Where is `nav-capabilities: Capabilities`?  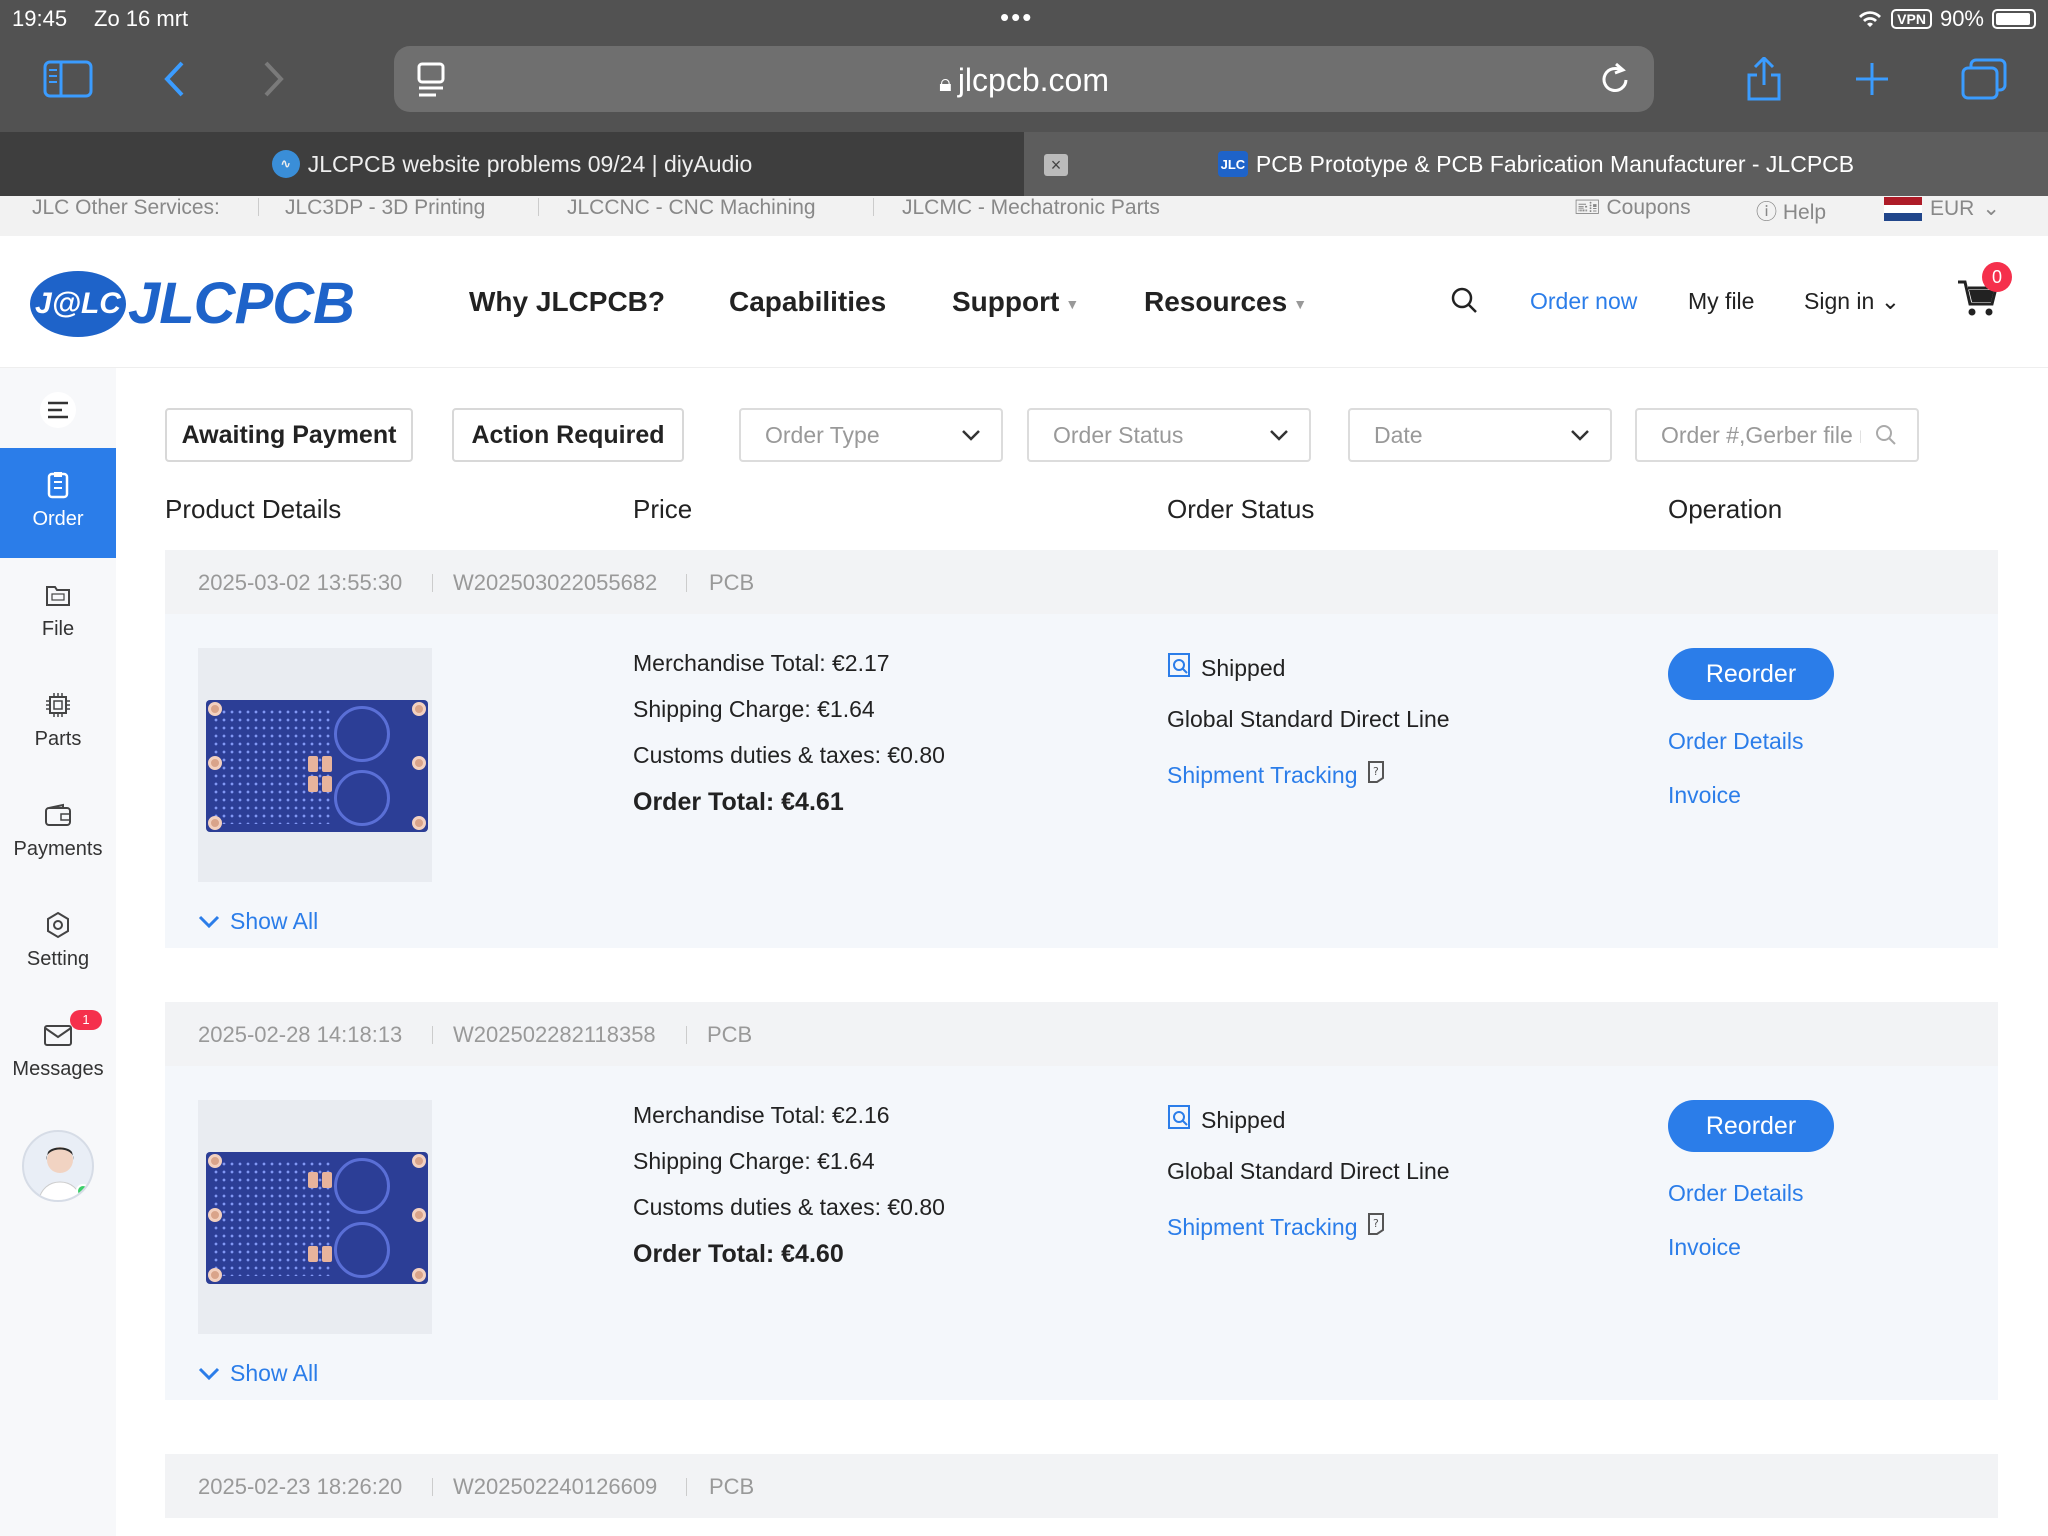 nav-capabilities: Capabilities is located at coordinates (807, 302).